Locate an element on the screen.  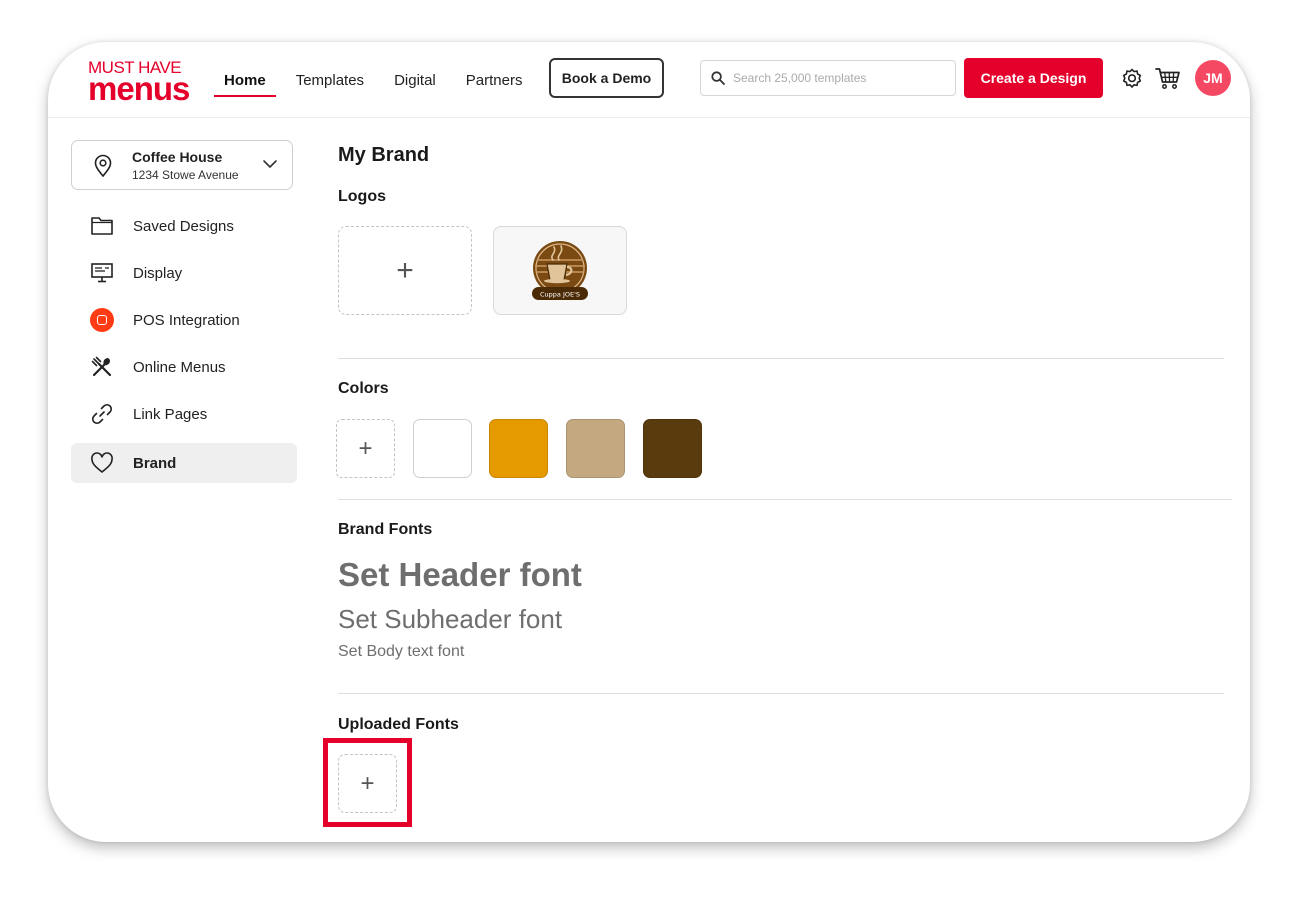
user-avatar: JM is located at coordinates (1213, 78).